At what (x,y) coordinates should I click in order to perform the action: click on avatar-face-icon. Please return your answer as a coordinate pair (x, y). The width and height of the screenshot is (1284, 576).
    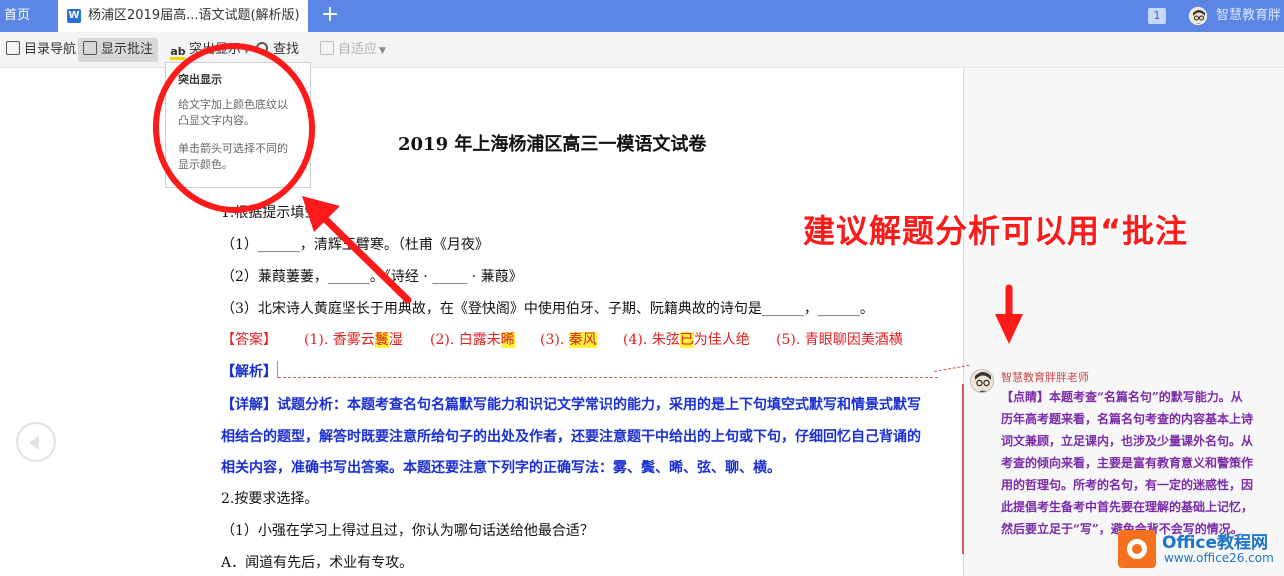
    Looking at the image, I should click on (1198, 16).